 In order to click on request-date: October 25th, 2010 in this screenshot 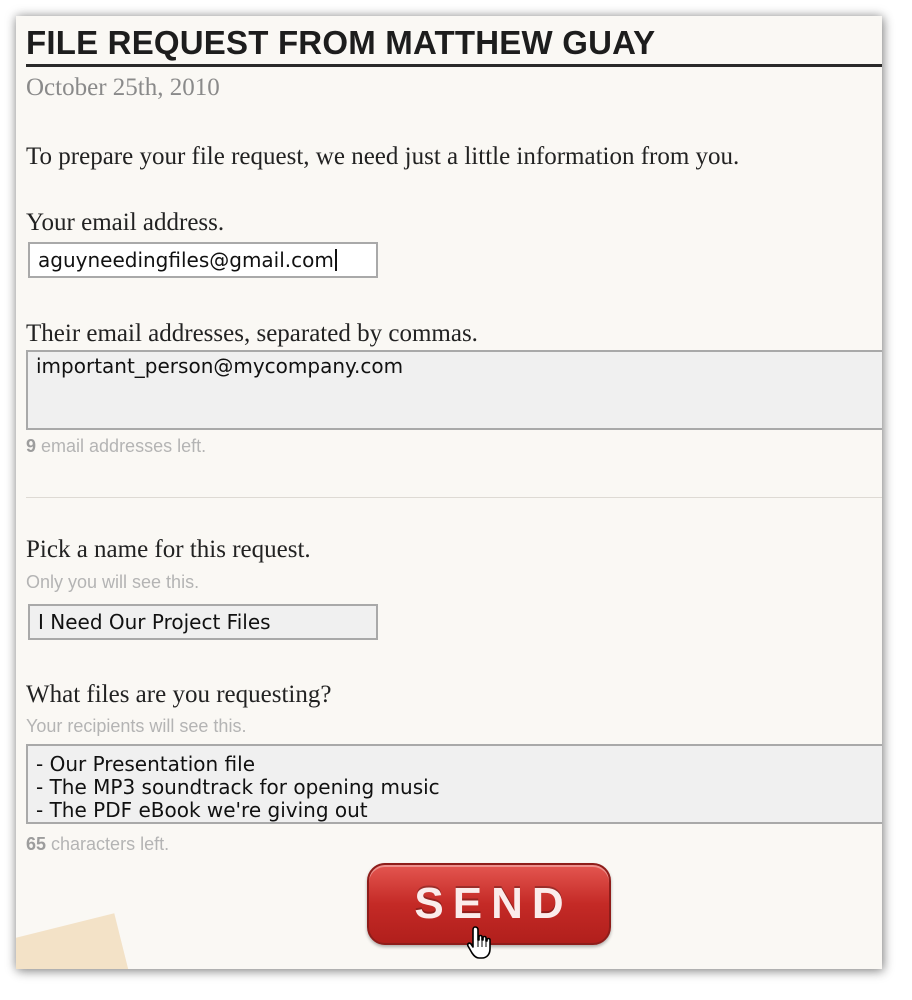, I will do `click(123, 87)`.